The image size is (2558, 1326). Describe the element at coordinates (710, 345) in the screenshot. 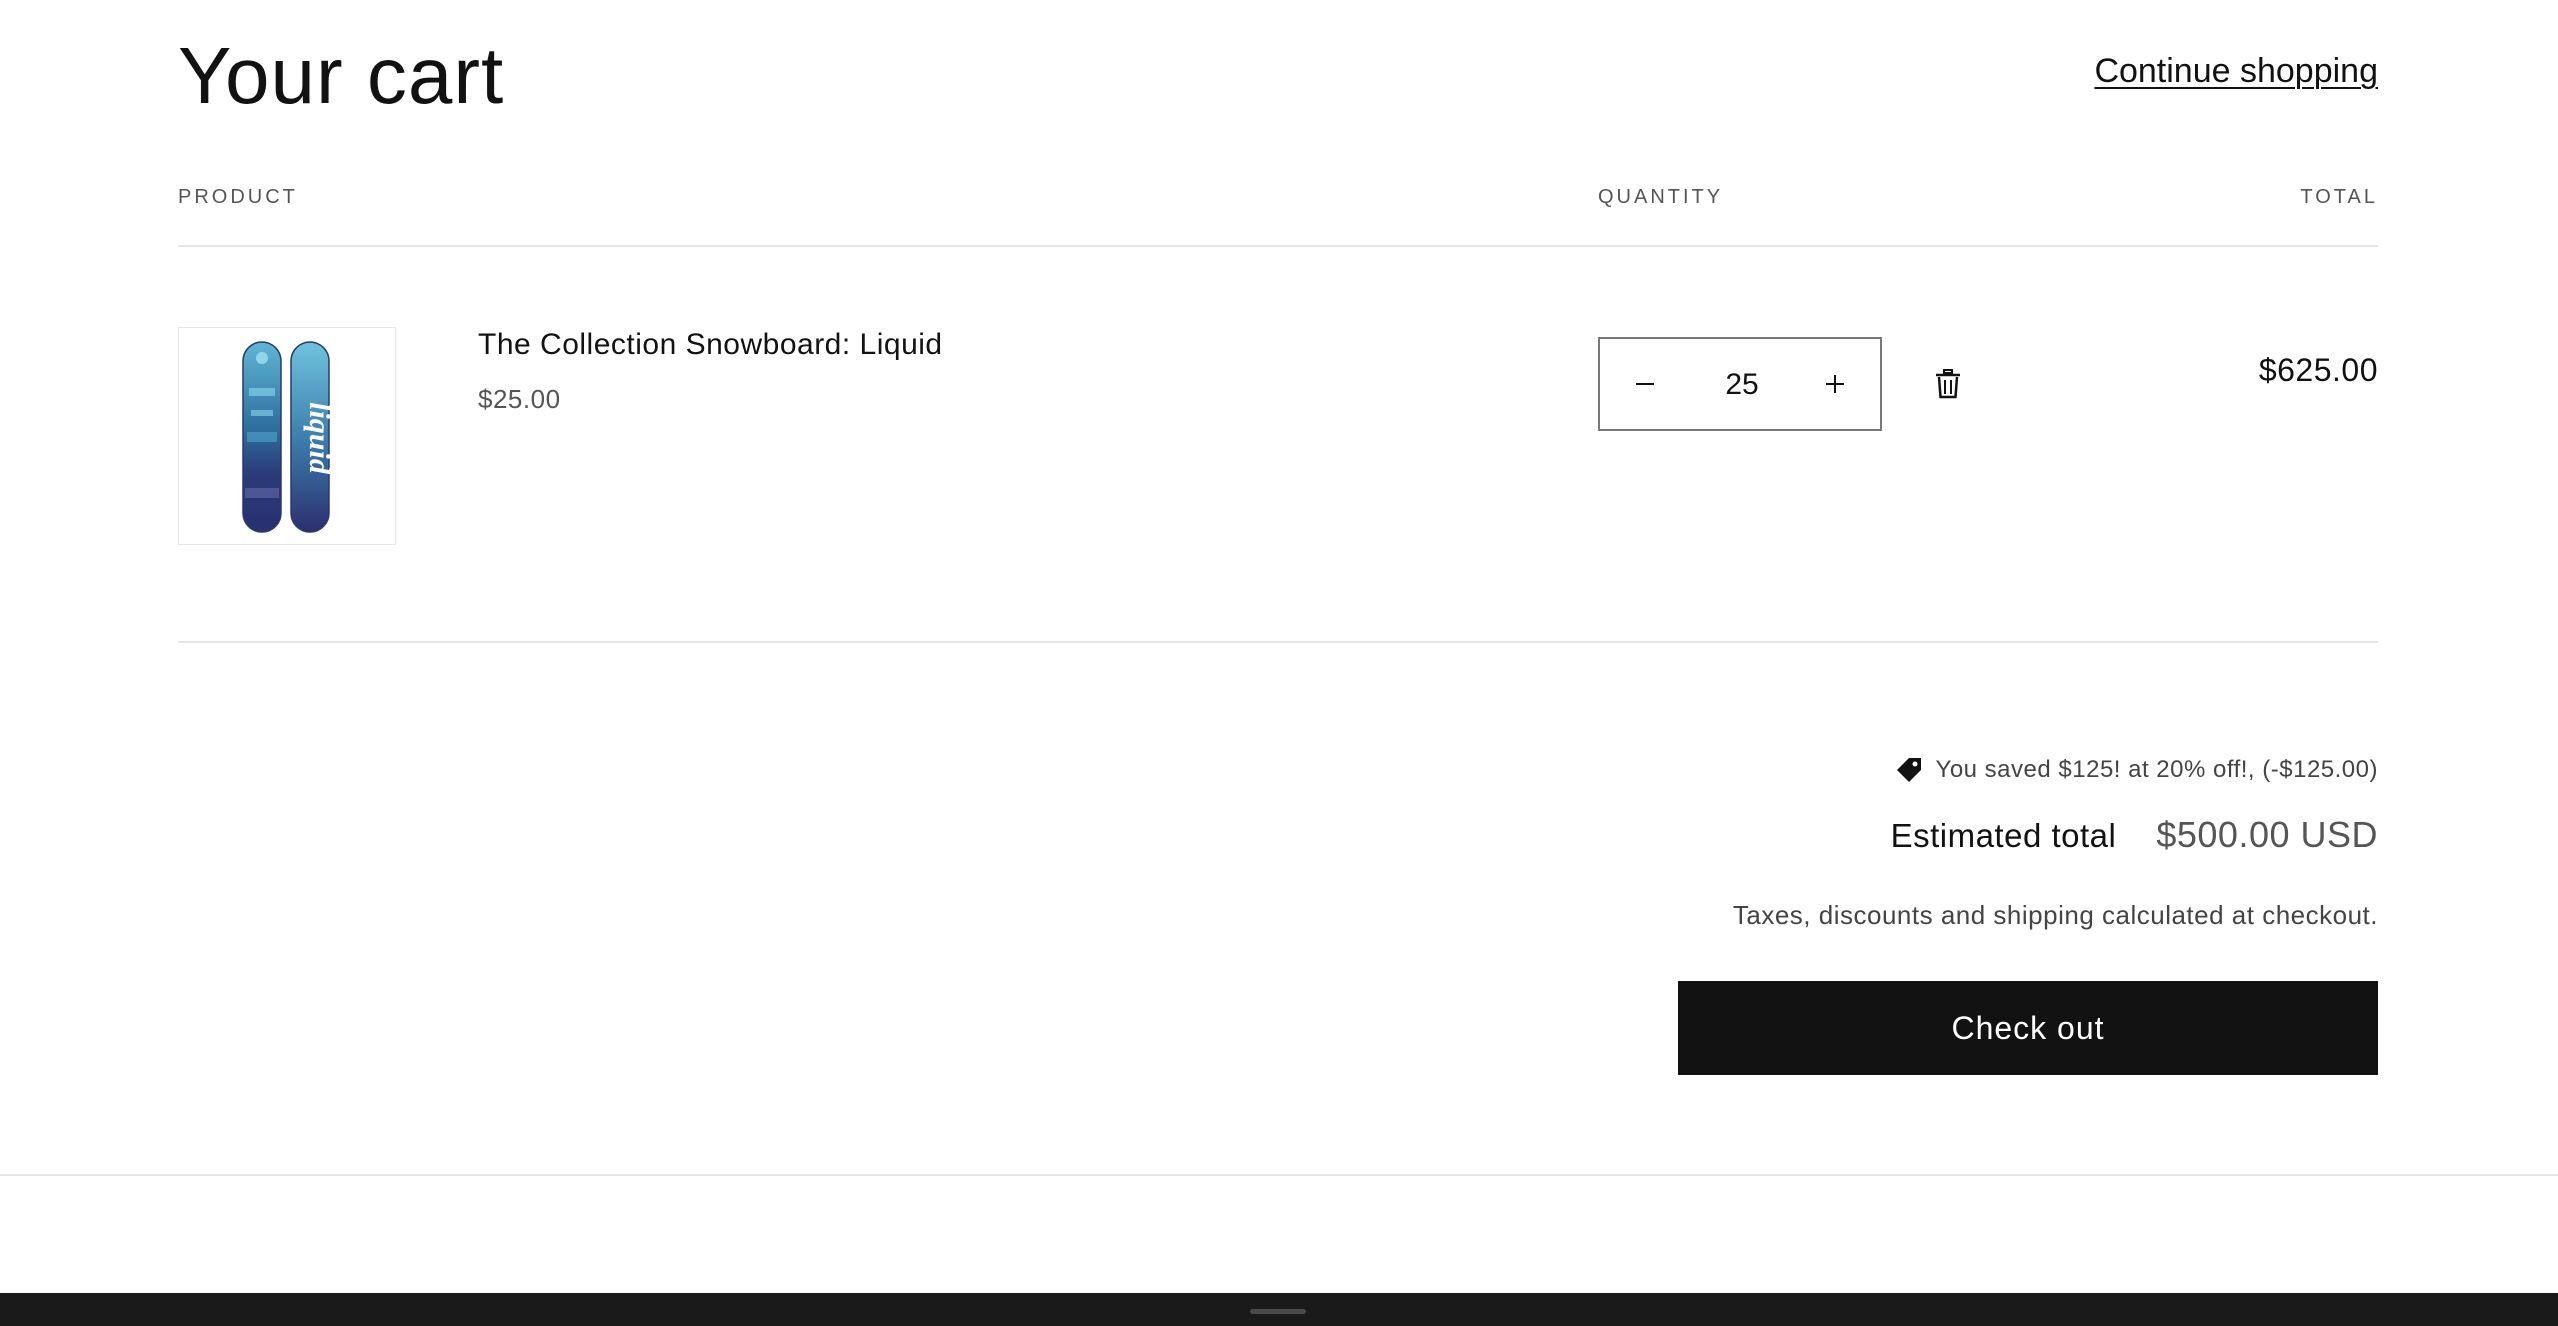

I see `product-name-link: The Collection Snowboard: Liquid` at that location.